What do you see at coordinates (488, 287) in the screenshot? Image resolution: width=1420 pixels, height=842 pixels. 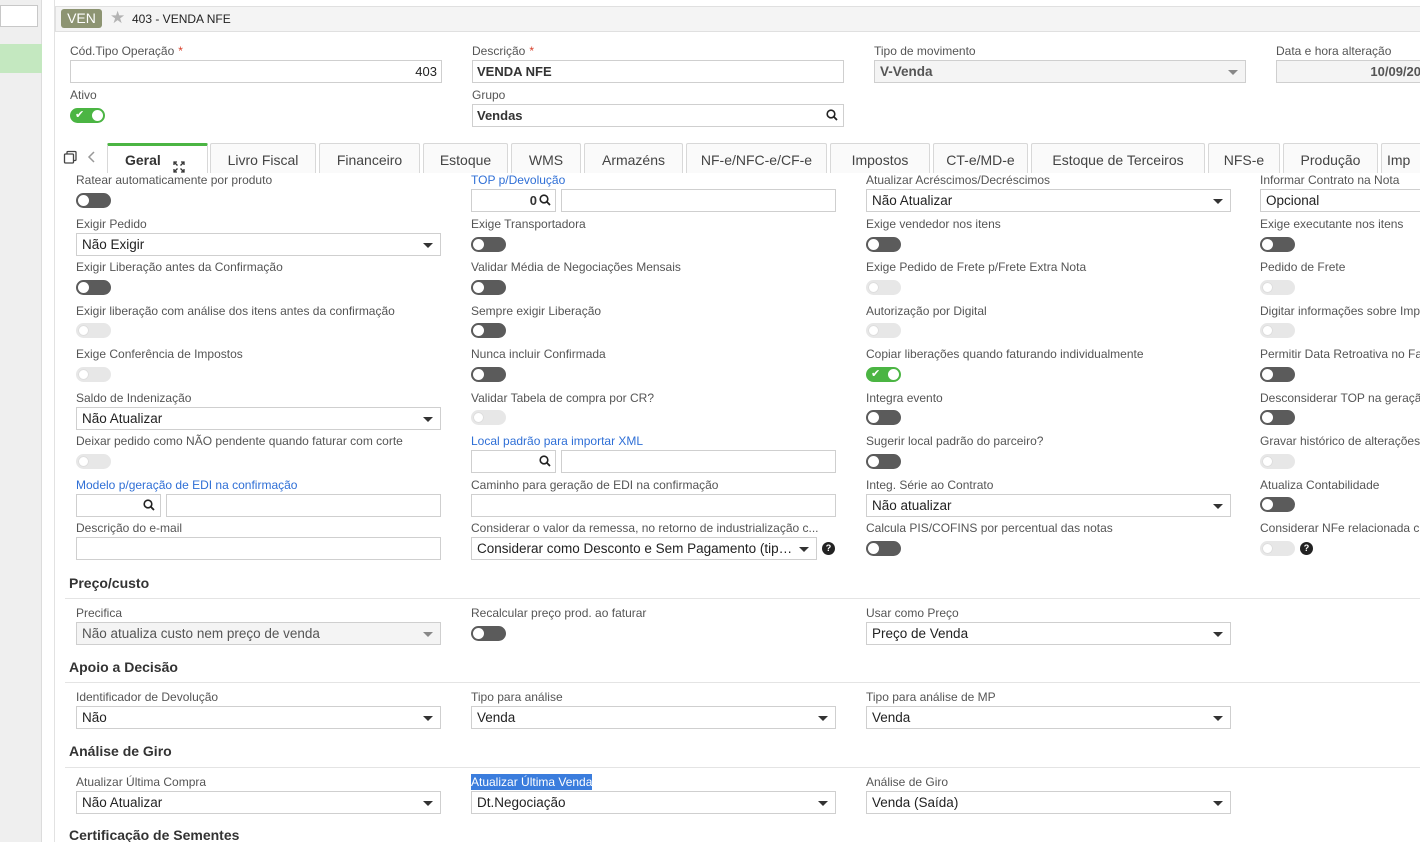 I see `validar-media-toggle` at bounding box center [488, 287].